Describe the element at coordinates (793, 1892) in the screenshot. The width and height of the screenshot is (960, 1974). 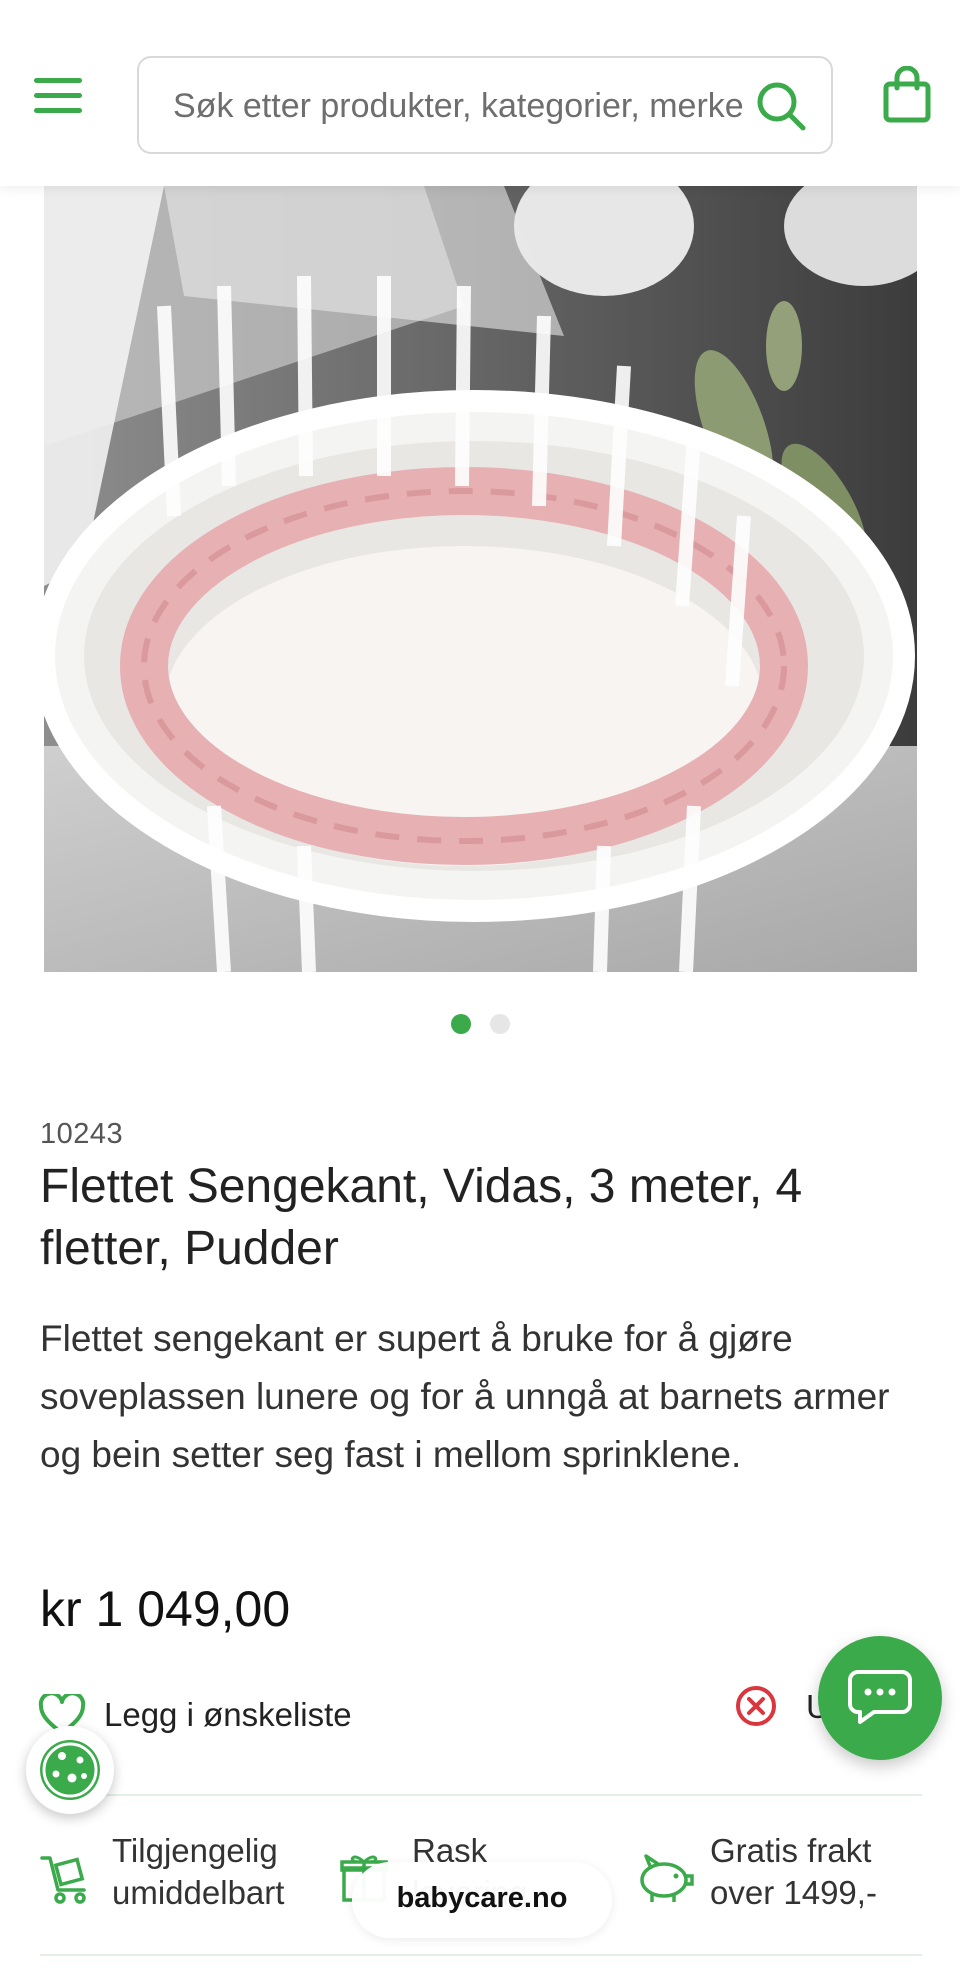
I see `usp-line: over 1499,-` at that location.